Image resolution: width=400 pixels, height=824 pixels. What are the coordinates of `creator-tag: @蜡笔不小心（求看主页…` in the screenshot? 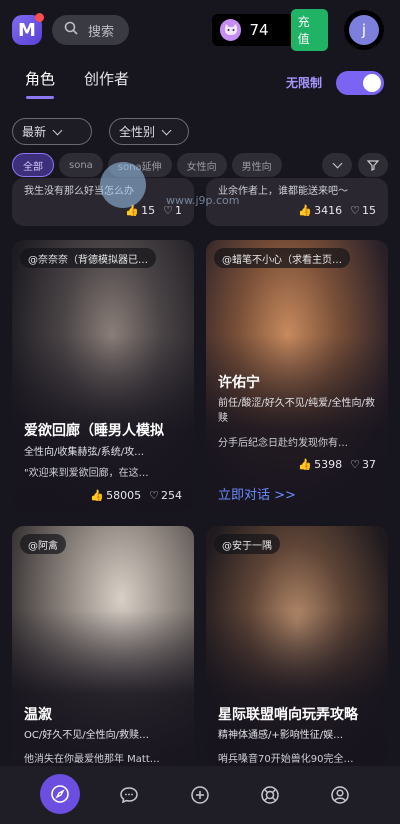 It's located at (282, 258).